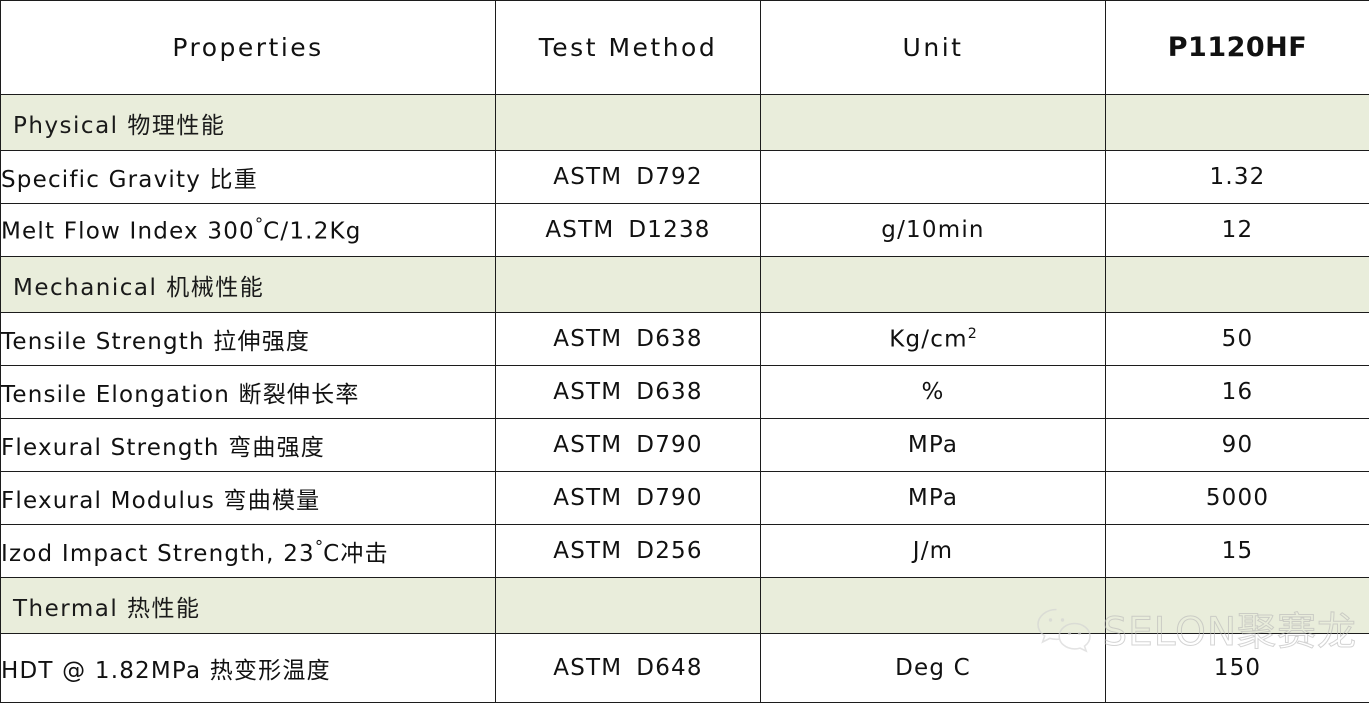 The width and height of the screenshot is (1369, 703). I want to click on column-header-properties: Properties, so click(248, 48).